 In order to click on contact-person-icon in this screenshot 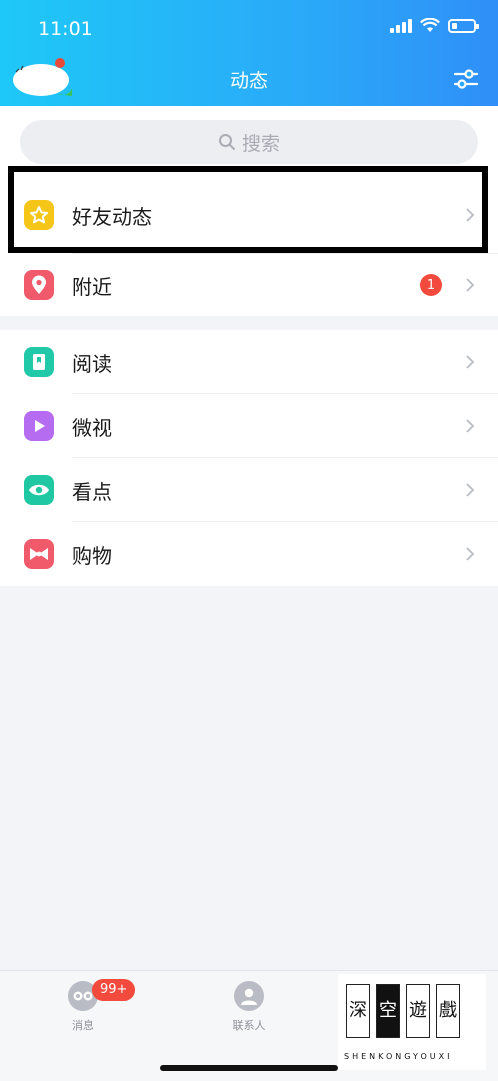, I will do `click(249, 996)`.